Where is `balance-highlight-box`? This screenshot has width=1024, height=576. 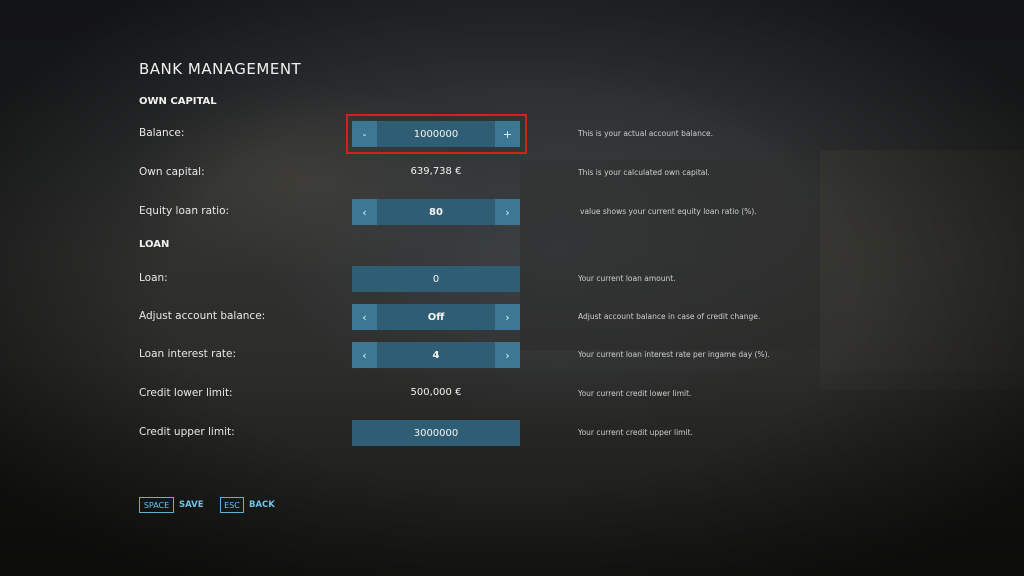 balance-highlight-box is located at coordinates (436, 134).